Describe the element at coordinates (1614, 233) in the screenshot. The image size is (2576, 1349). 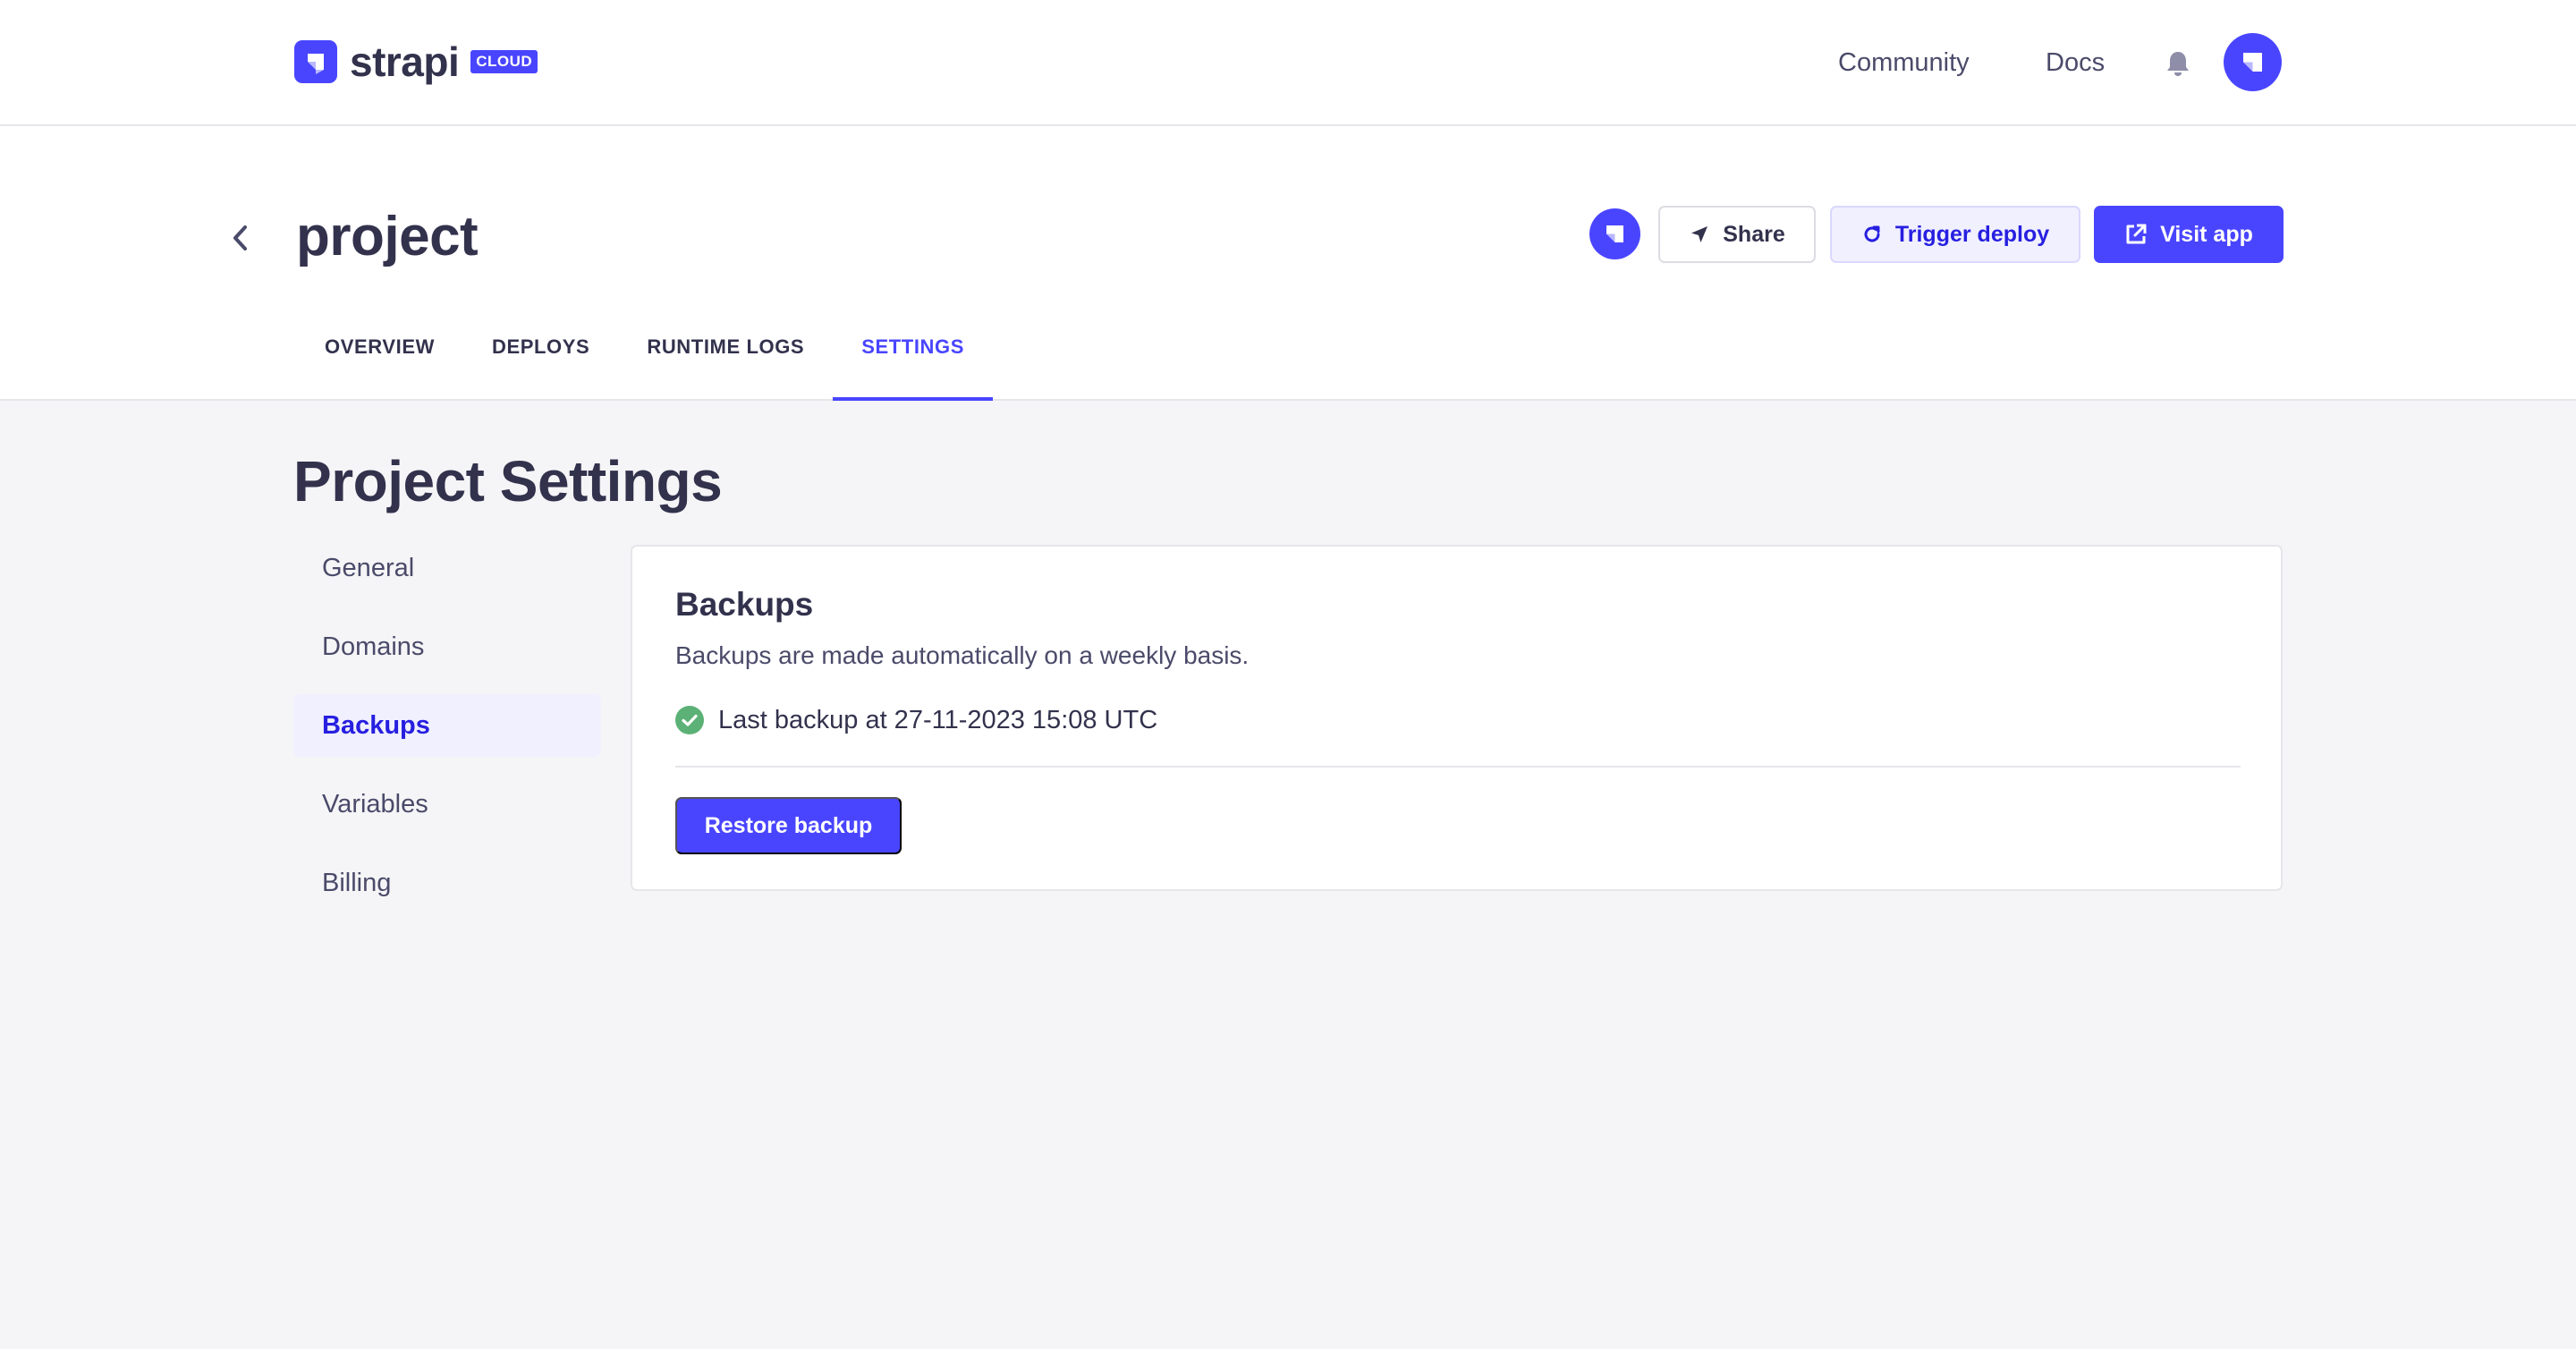
I see `project-owner-avatar` at that location.